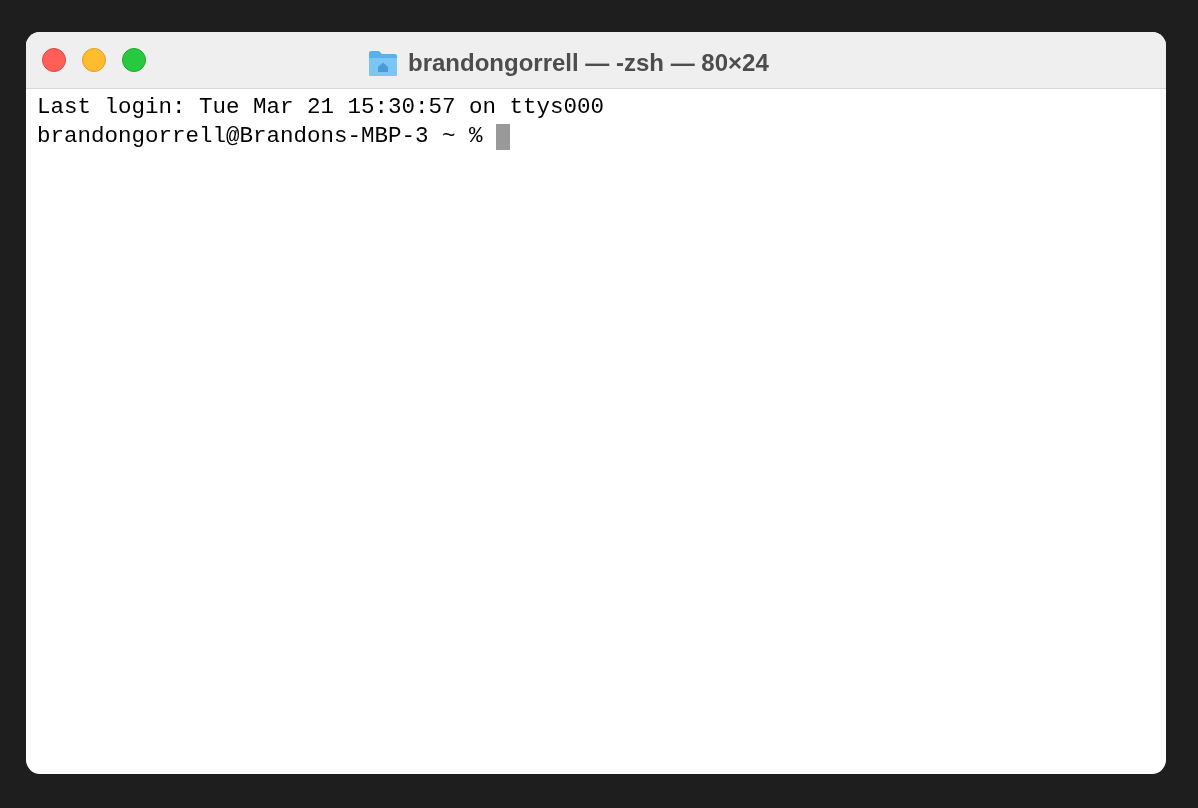  What do you see at coordinates (383, 63) in the screenshot?
I see `home-folder-icon` at bounding box center [383, 63].